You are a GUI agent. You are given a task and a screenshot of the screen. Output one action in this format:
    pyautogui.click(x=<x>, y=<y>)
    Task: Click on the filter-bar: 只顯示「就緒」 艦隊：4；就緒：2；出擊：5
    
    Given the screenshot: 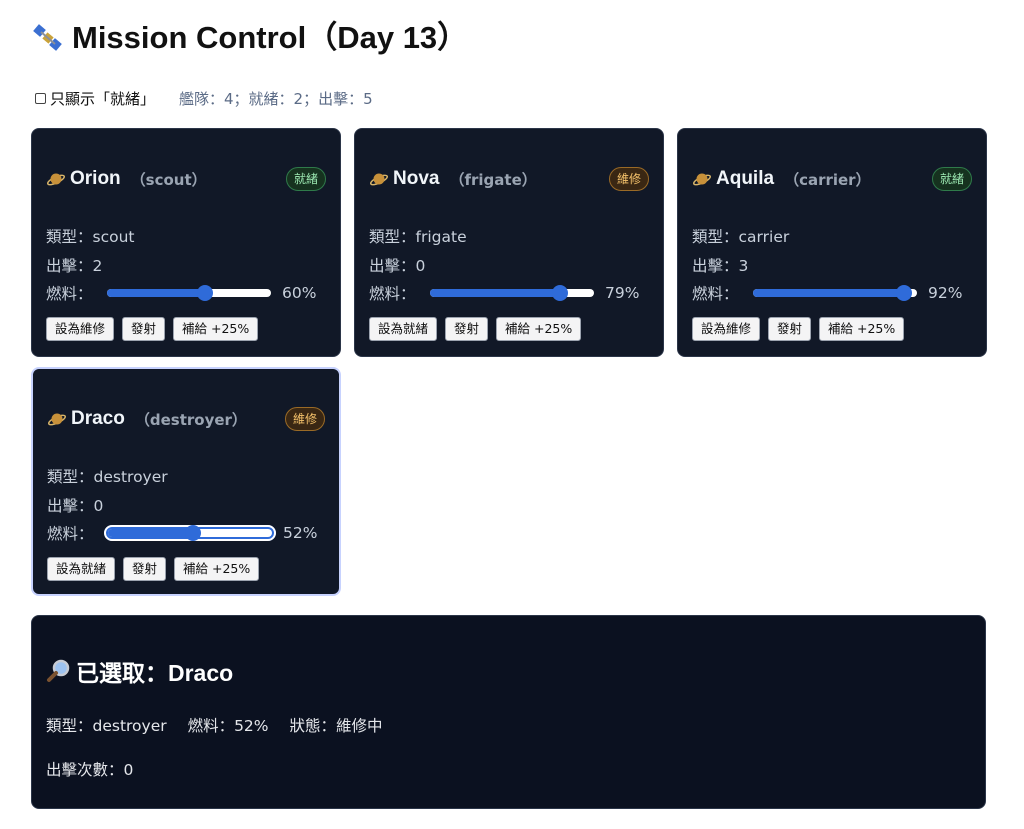 What is the action you would take?
    pyautogui.click(x=204, y=98)
    